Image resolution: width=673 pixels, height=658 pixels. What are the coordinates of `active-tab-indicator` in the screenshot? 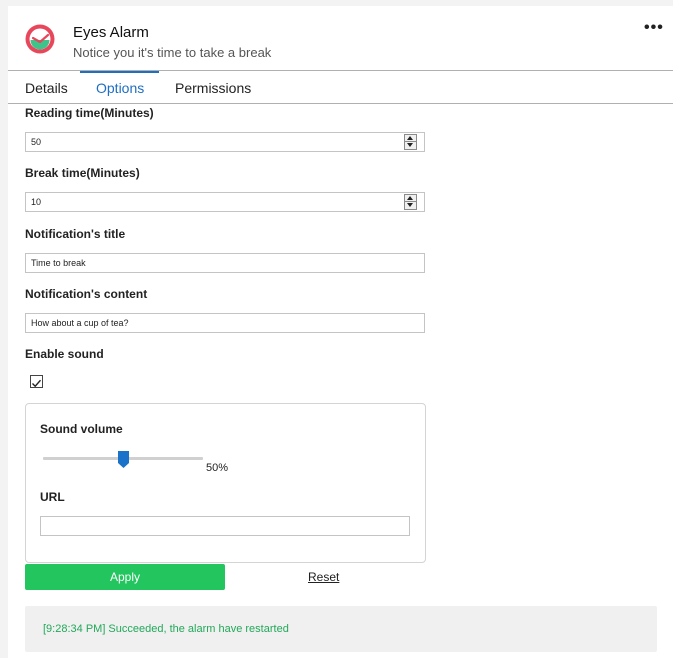 It's located at (119, 72).